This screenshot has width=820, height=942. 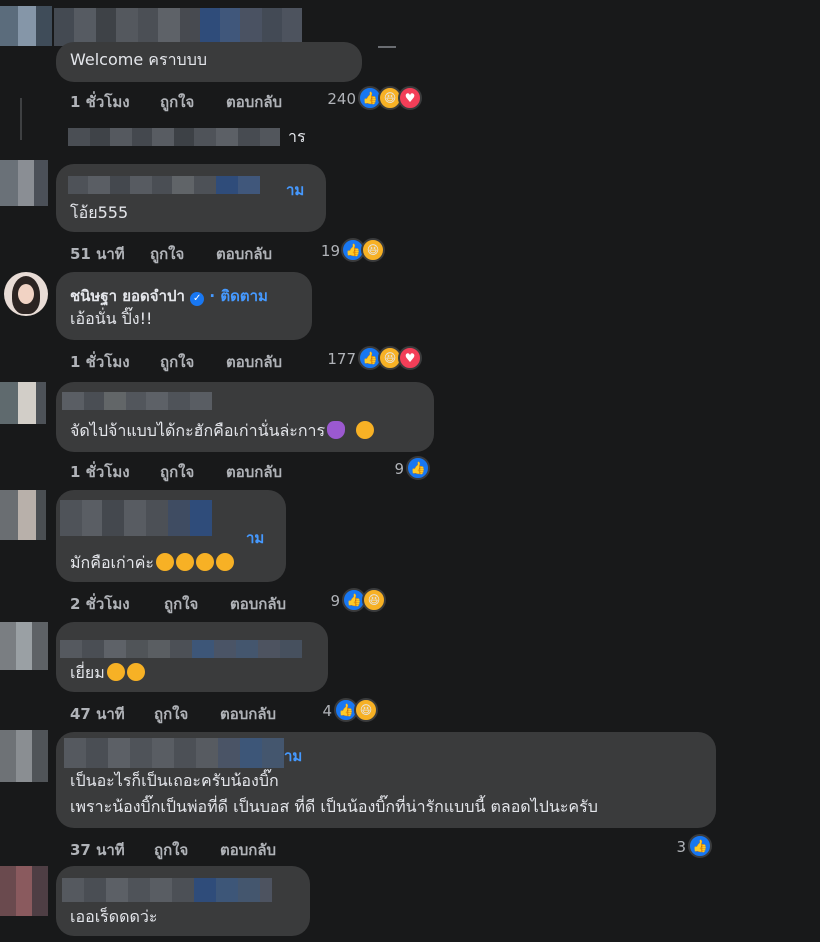 I want to click on reaction-count: 19, so click(x=320, y=251).